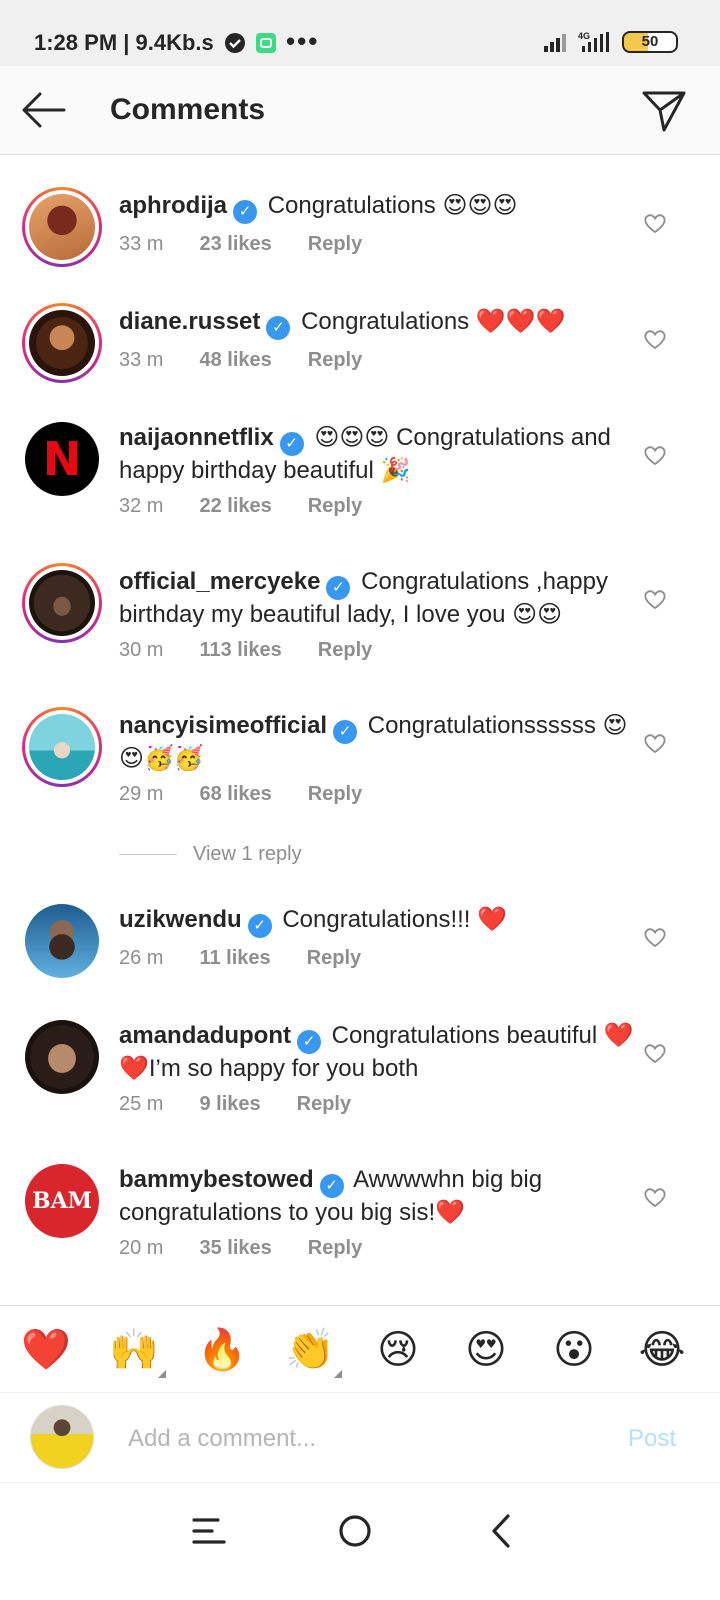 The height and width of the screenshot is (1600, 720). Describe the element at coordinates (148, 854) in the screenshot. I see `view-replies-divider` at that location.